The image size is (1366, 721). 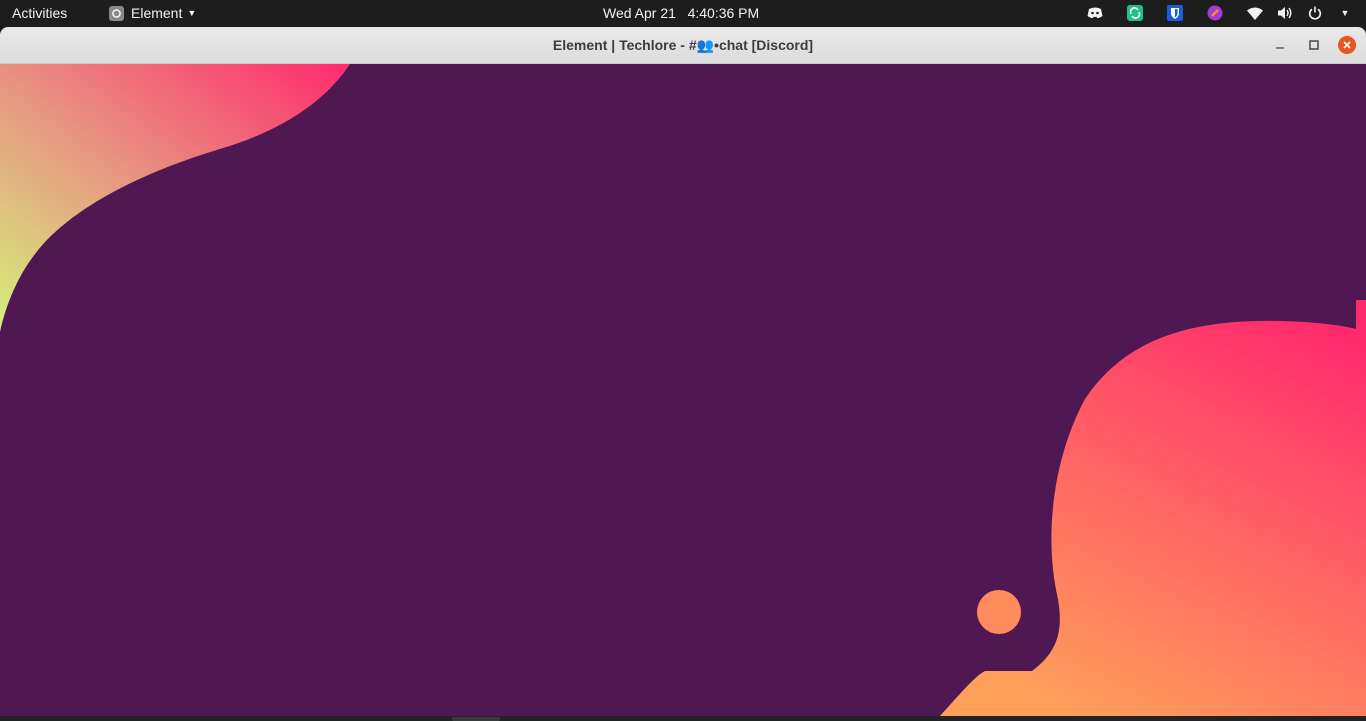 I want to click on maximize-icon, so click(x=1314, y=45).